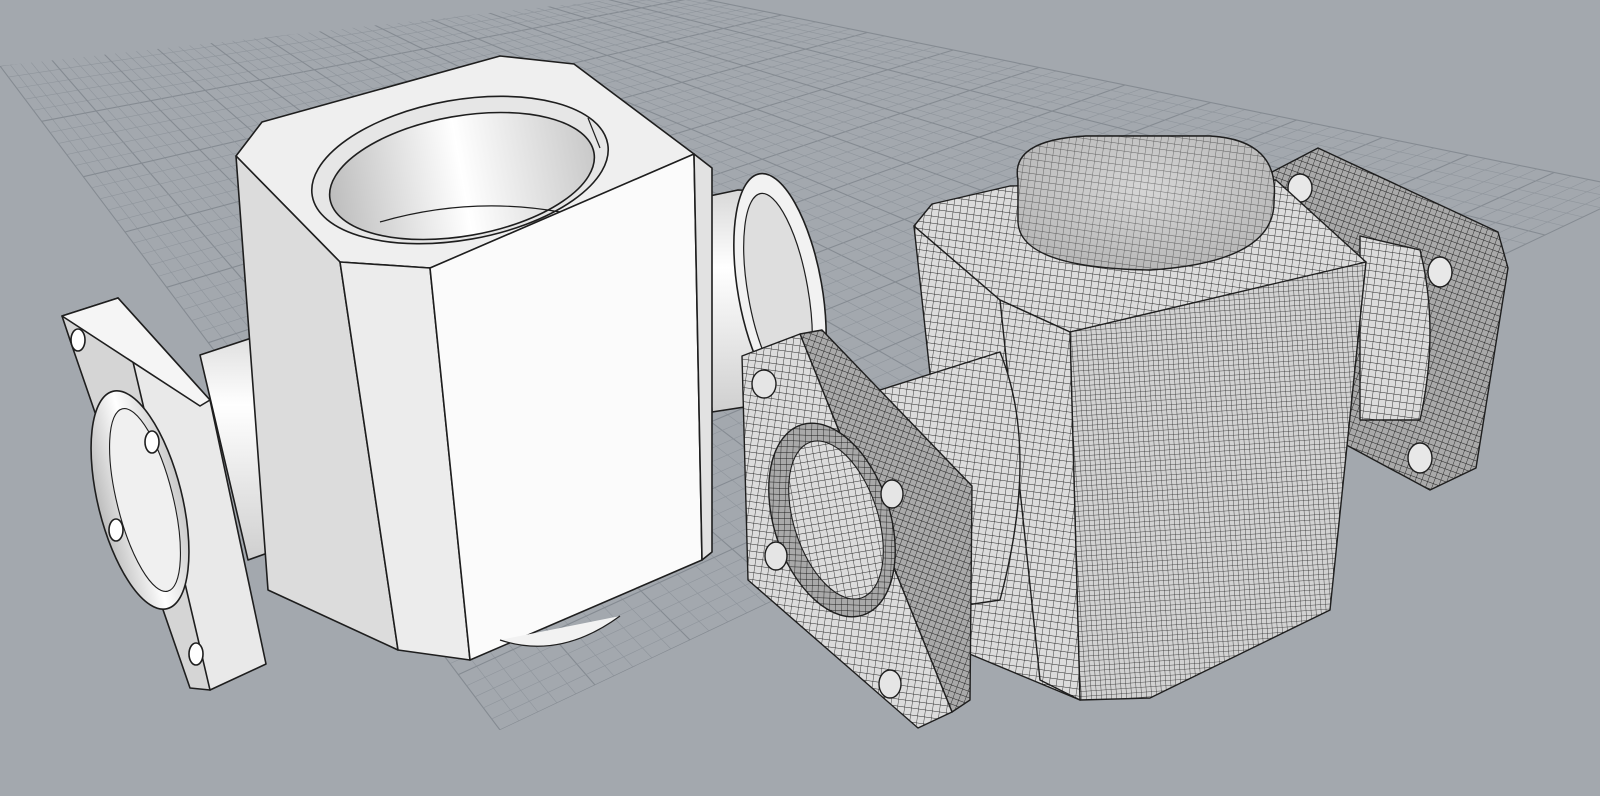  Describe the element at coordinates (1218, 481) in the screenshot. I see `mesh-body-front-face` at that location.